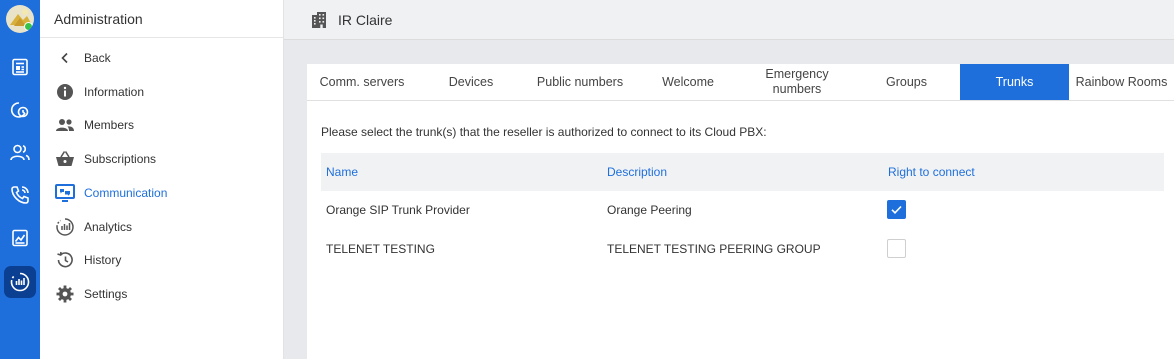  I want to click on building-icon, so click(319, 20).